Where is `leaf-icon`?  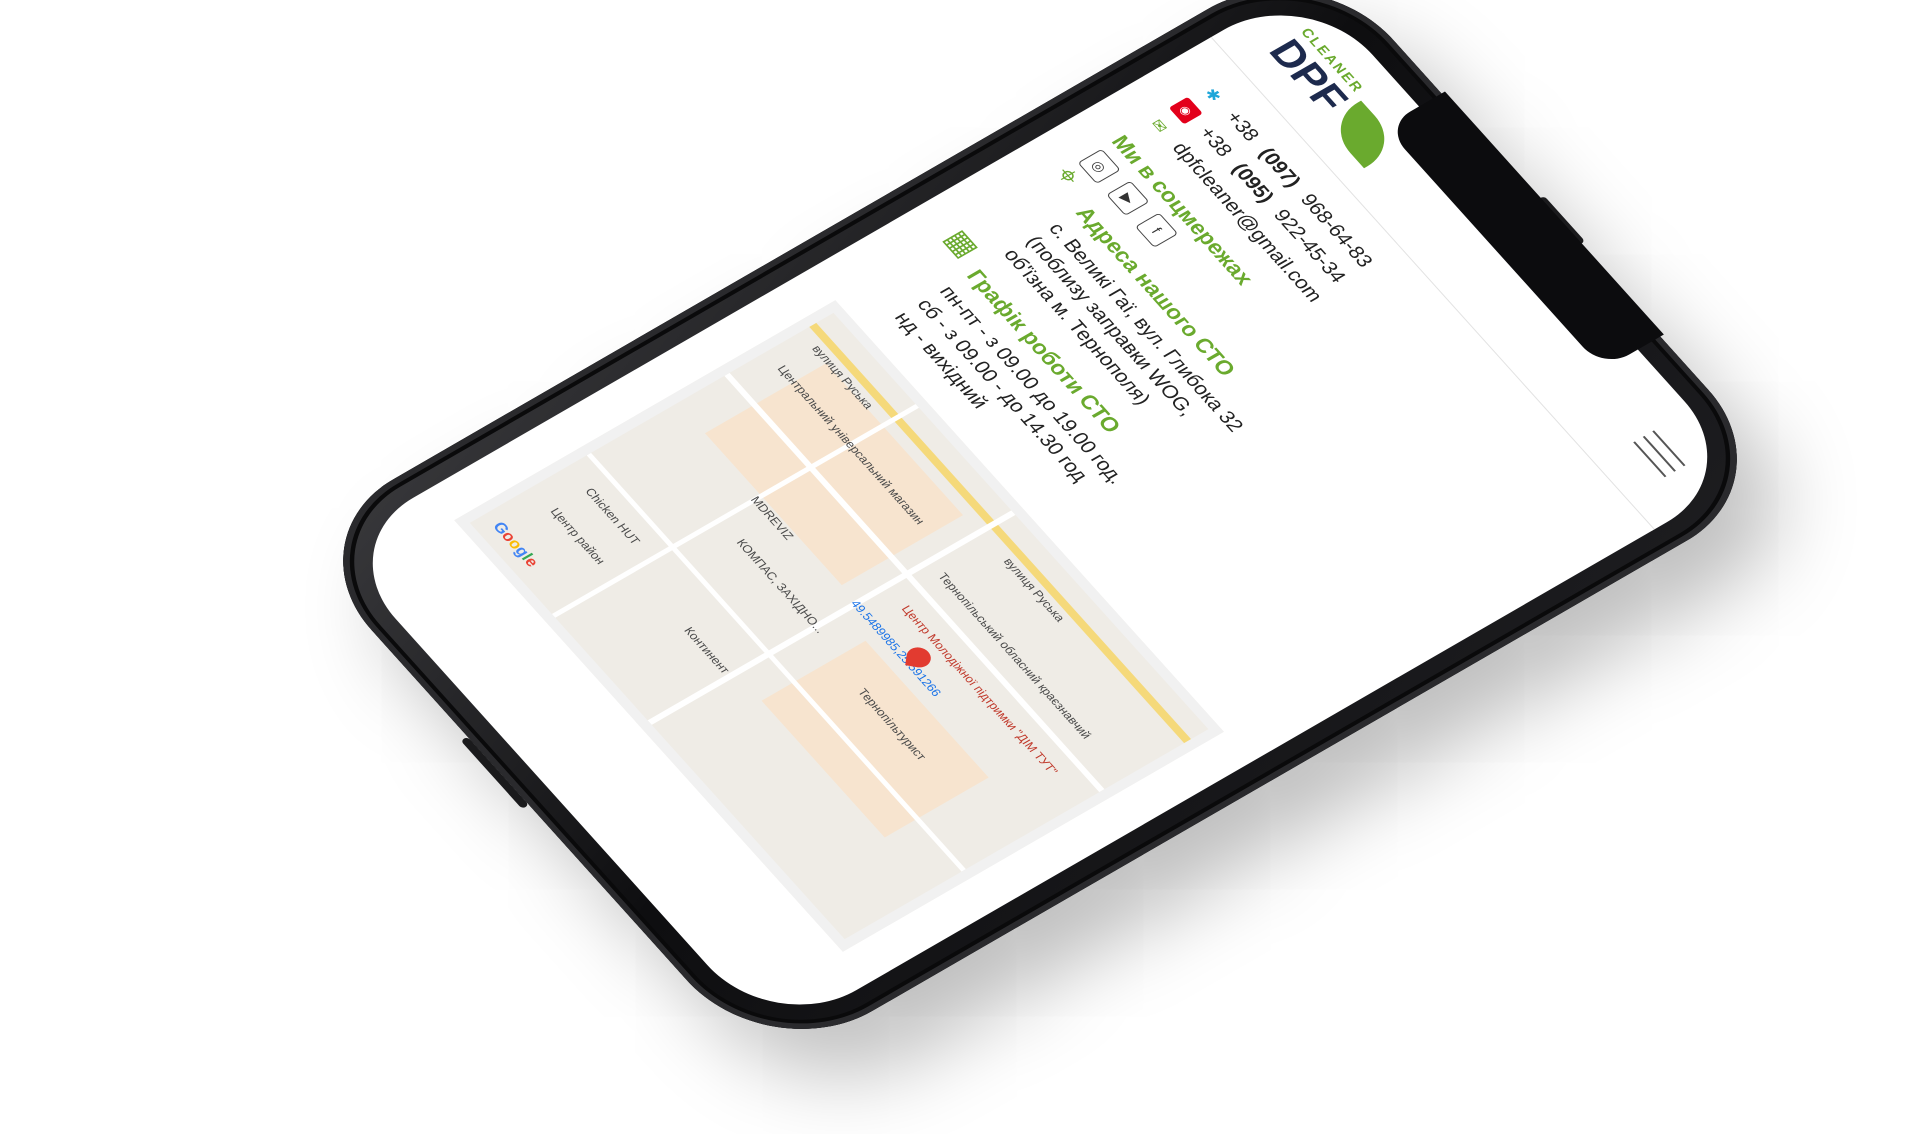 leaf-icon is located at coordinates (1362, 134).